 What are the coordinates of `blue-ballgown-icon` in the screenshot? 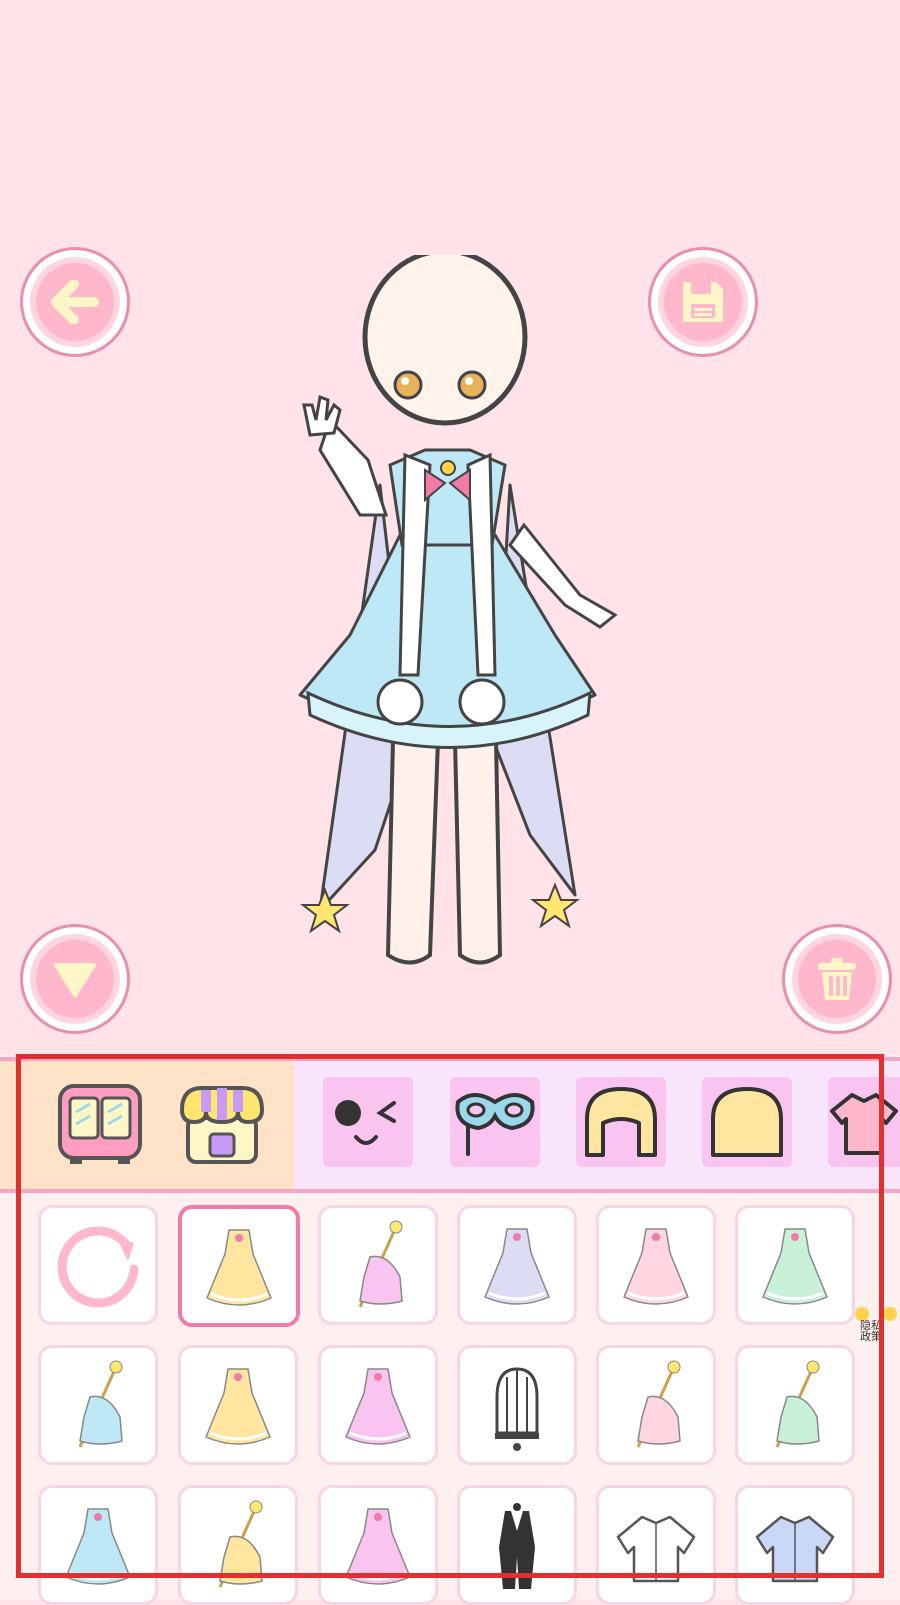 It's located at (517, 1266).